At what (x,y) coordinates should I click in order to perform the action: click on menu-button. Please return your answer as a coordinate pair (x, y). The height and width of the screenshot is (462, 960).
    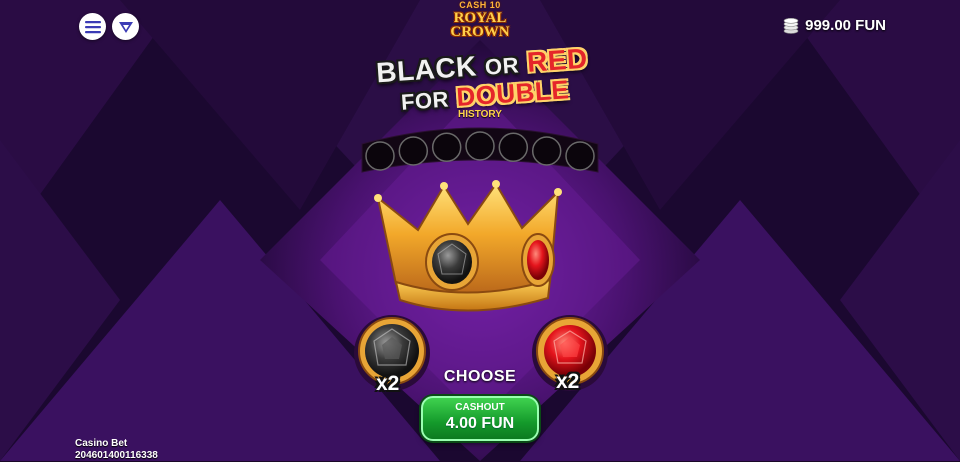
    Looking at the image, I should click on (92, 26).